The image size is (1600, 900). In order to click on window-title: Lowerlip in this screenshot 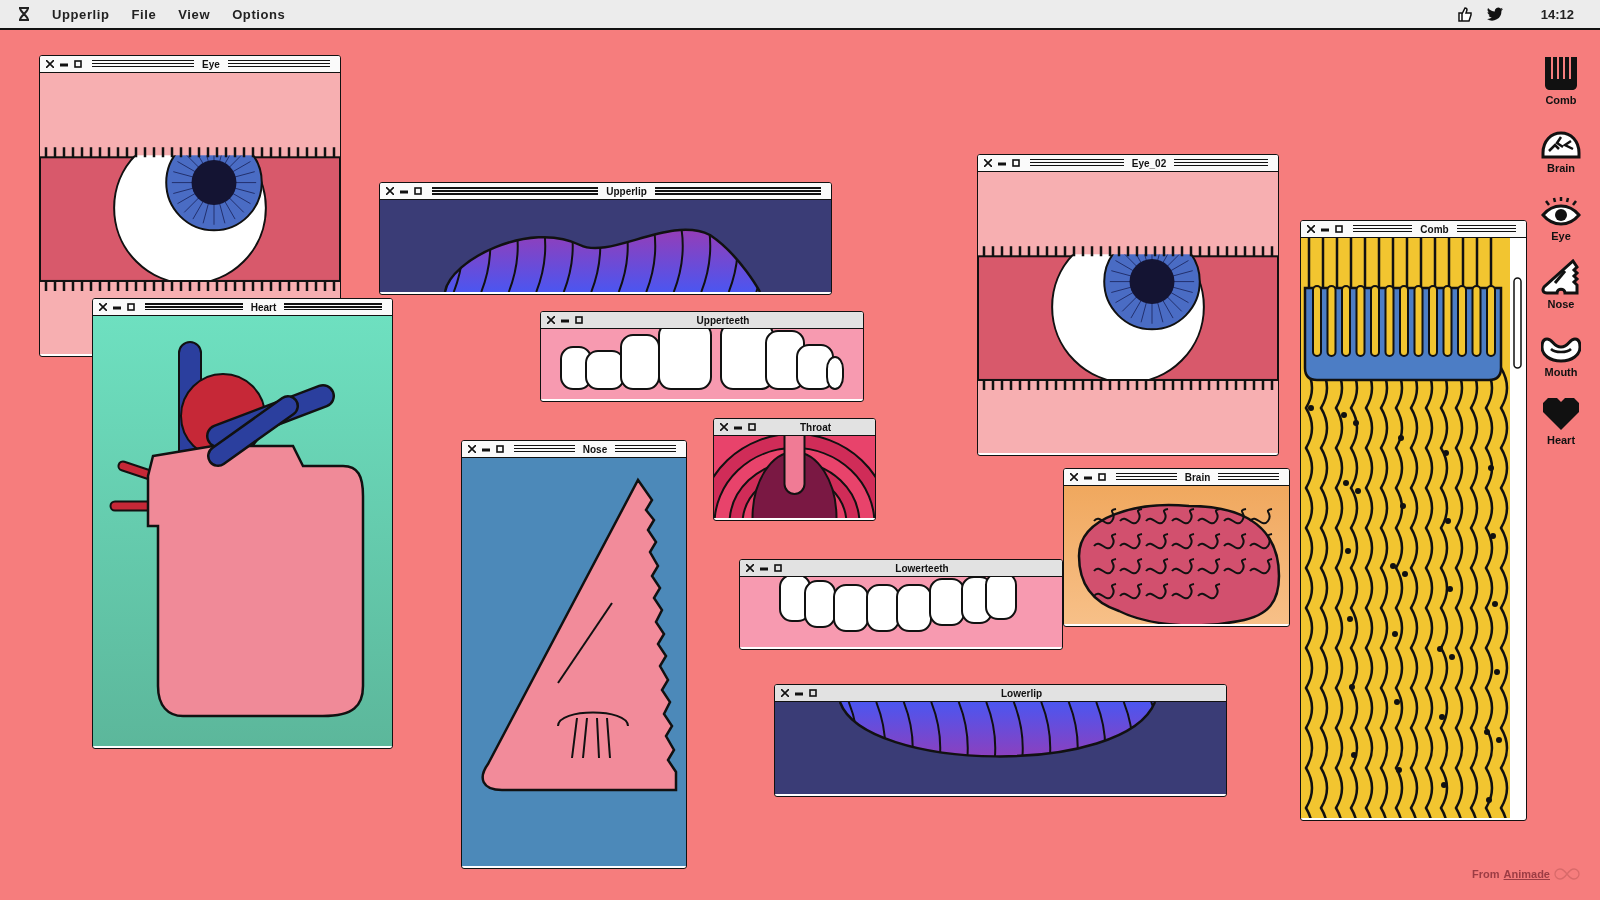, I will do `click(1021, 693)`.